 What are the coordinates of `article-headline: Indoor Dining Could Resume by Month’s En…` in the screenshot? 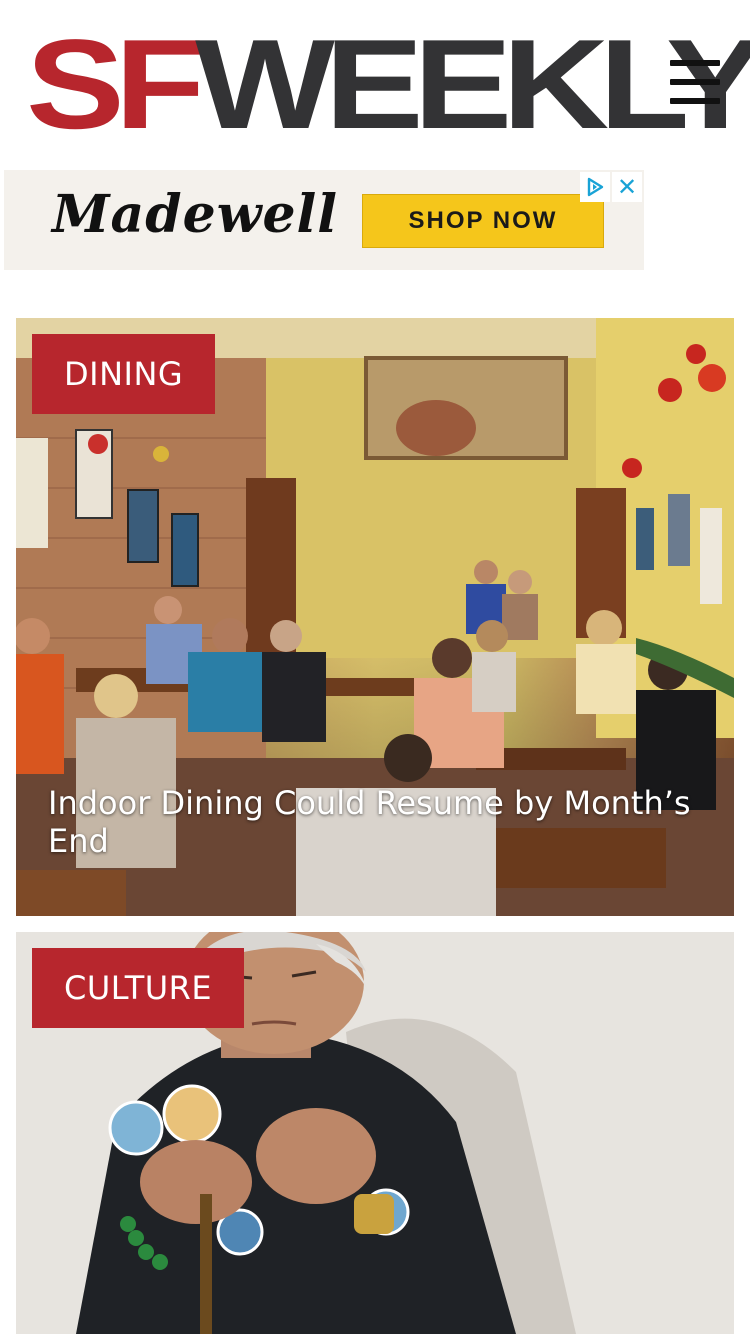 It's located at (378, 822).